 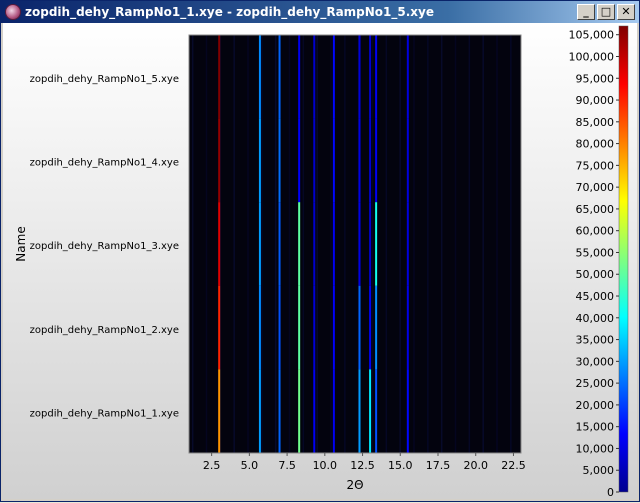 What do you see at coordinates (212, 465) in the screenshot?
I see `x-tick-label: 2.5` at bounding box center [212, 465].